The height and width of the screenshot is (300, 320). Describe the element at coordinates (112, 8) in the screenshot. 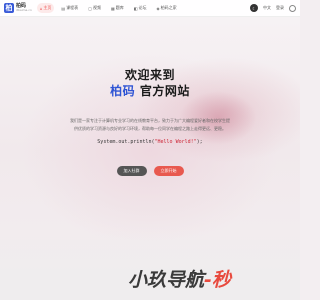

I see `question-bank-icon: ▦` at that location.